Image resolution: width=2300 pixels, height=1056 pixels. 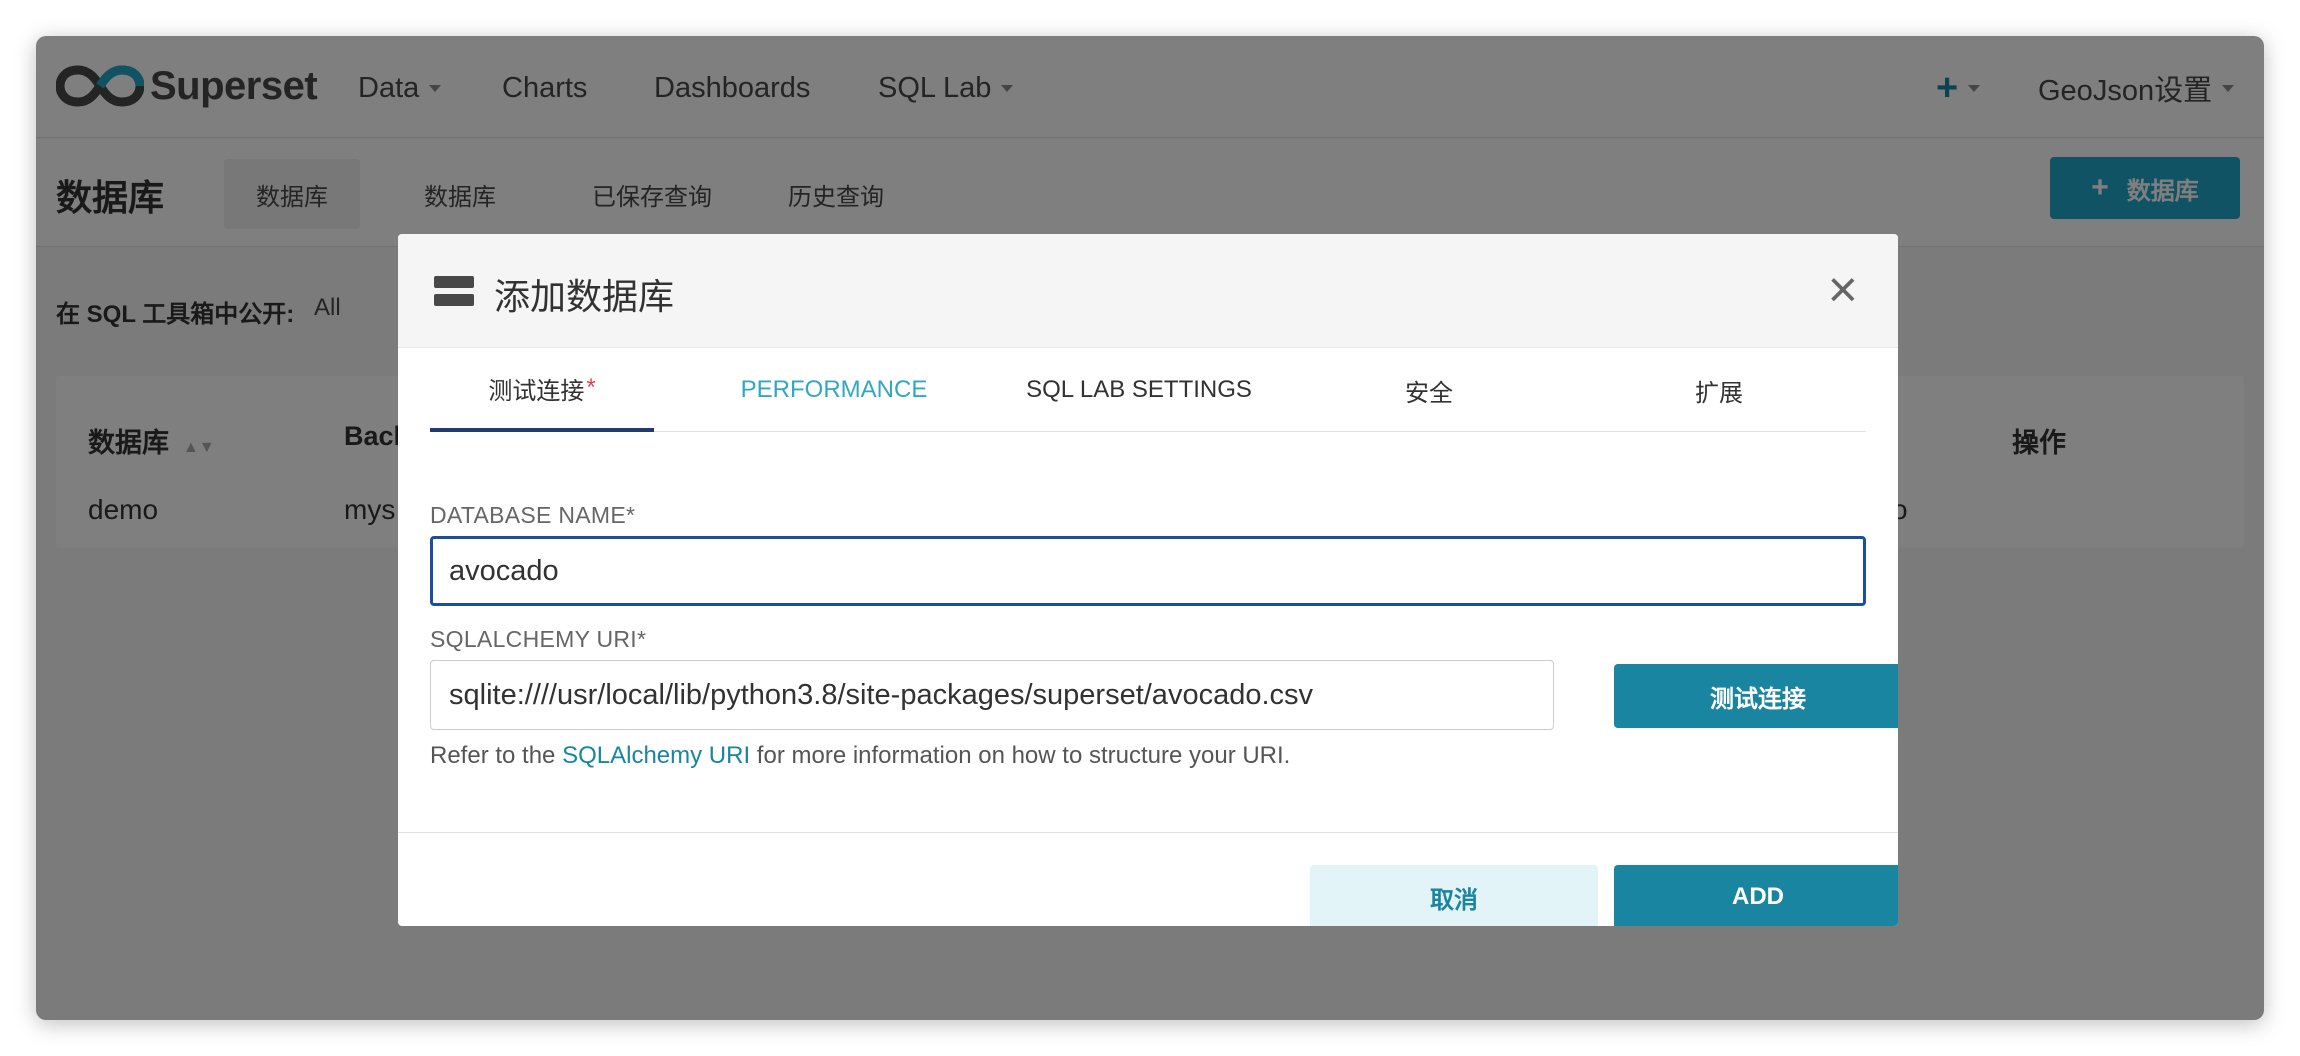 What do you see at coordinates (1148, 571) in the screenshot?
I see `database-name-input: avocado` at bounding box center [1148, 571].